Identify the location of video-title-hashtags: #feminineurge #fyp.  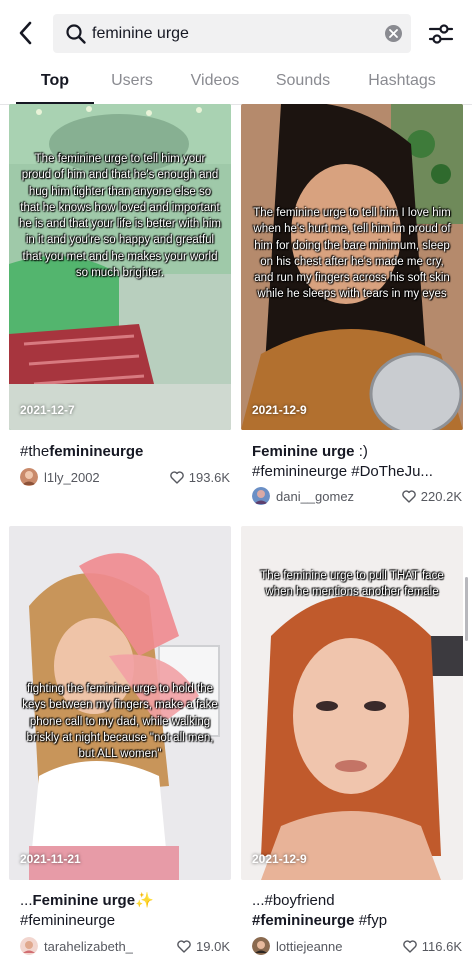
(357, 921).